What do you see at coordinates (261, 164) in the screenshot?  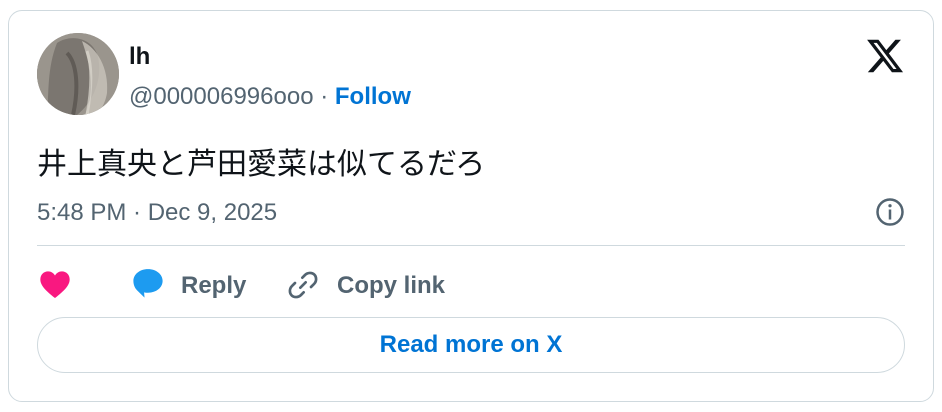 I see `tweet-text: 井上真央と芦田愛菜は似てるだろ` at bounding box center [261, 164].